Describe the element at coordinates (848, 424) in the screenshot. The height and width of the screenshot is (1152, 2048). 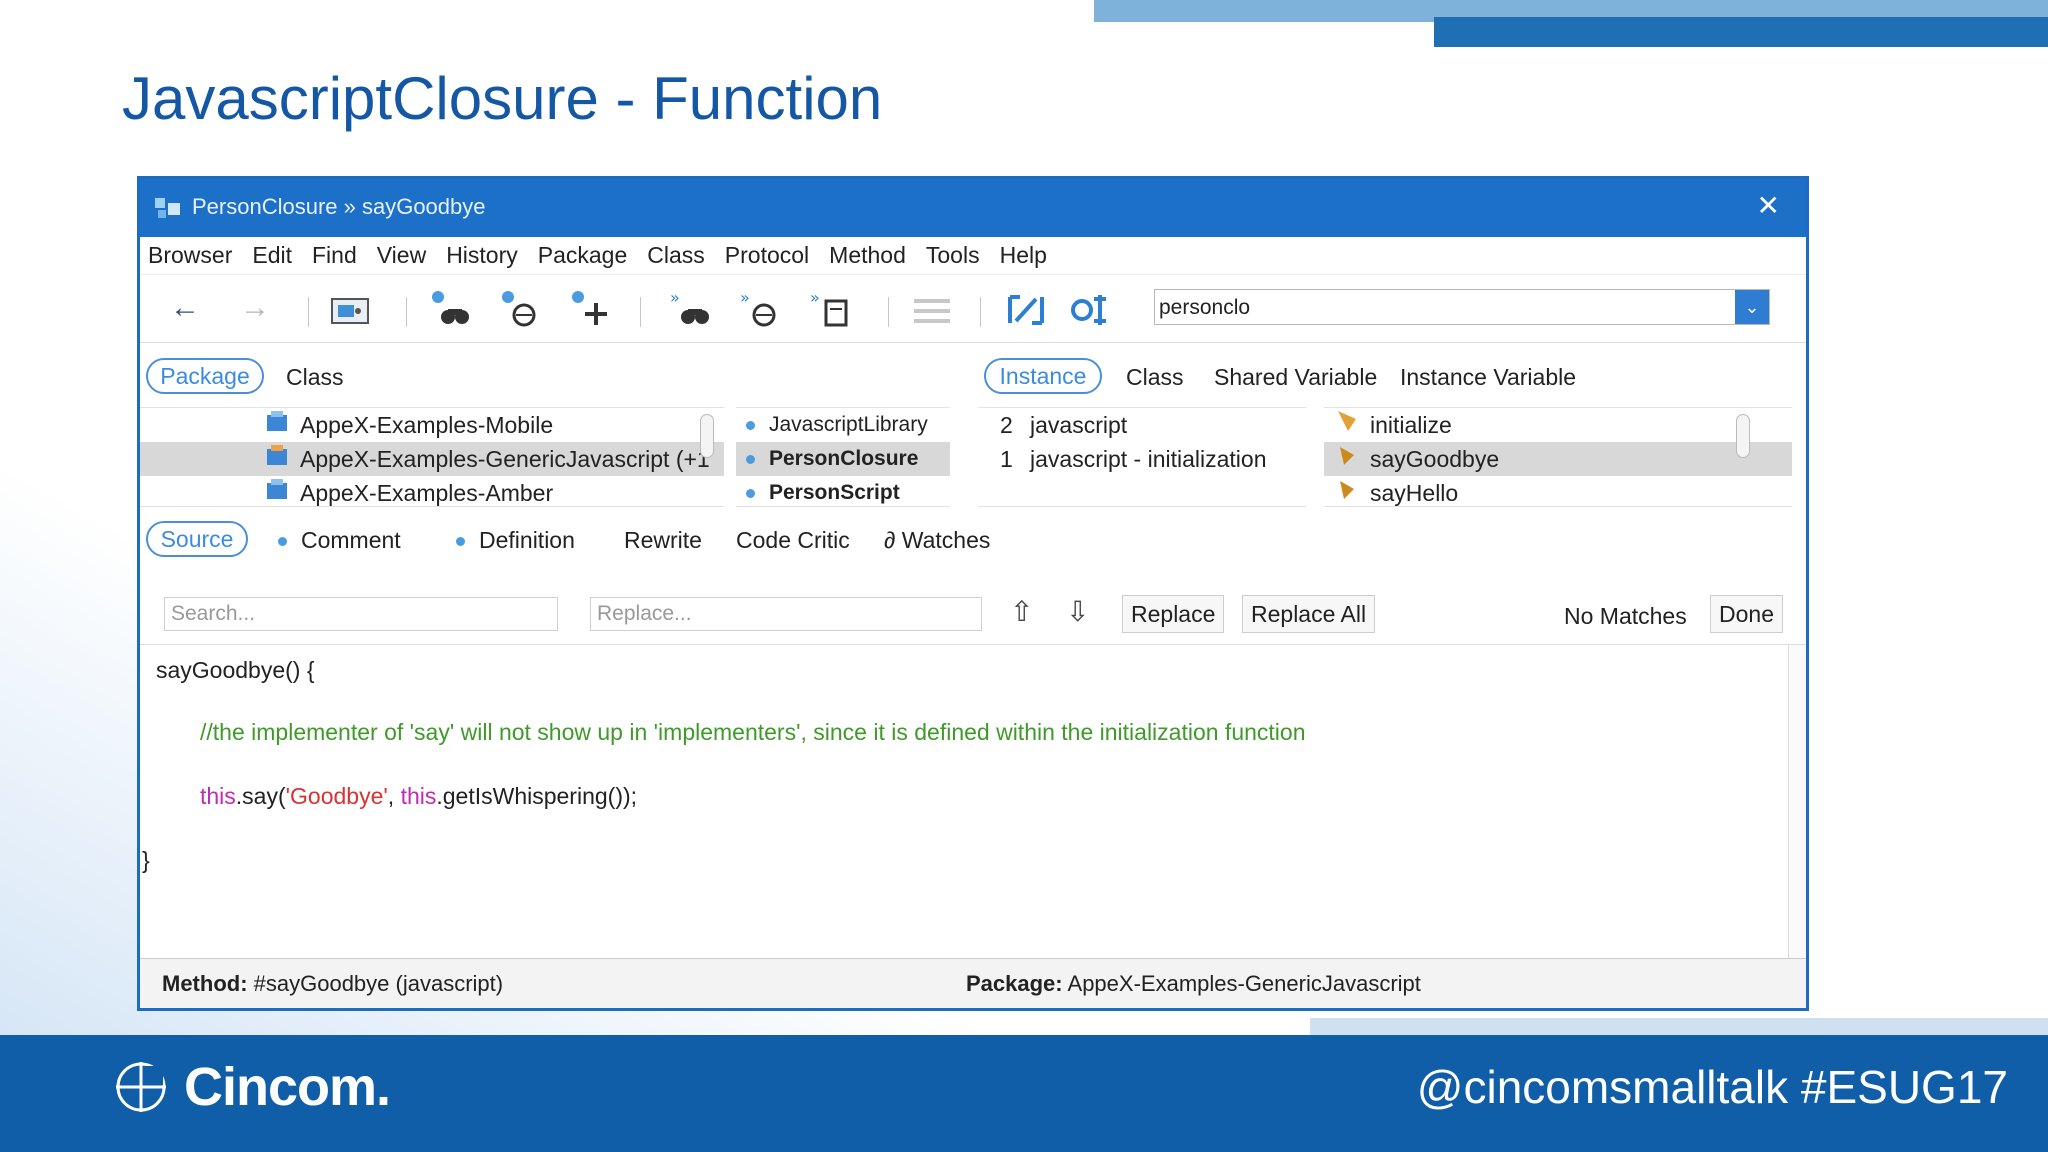
I see `class-name: JavascriptLibrary` at that location.